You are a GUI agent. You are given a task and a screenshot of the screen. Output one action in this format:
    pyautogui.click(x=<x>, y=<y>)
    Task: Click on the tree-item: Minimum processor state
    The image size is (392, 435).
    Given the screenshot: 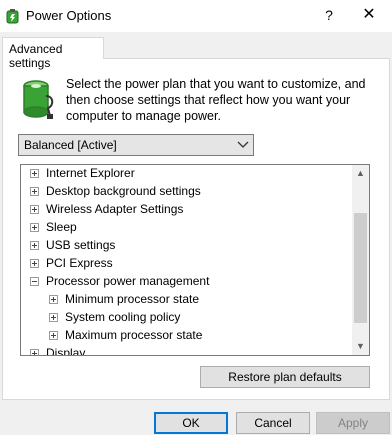 What is the action you would take?
    pyautogui.click(x=187, y=299)
    